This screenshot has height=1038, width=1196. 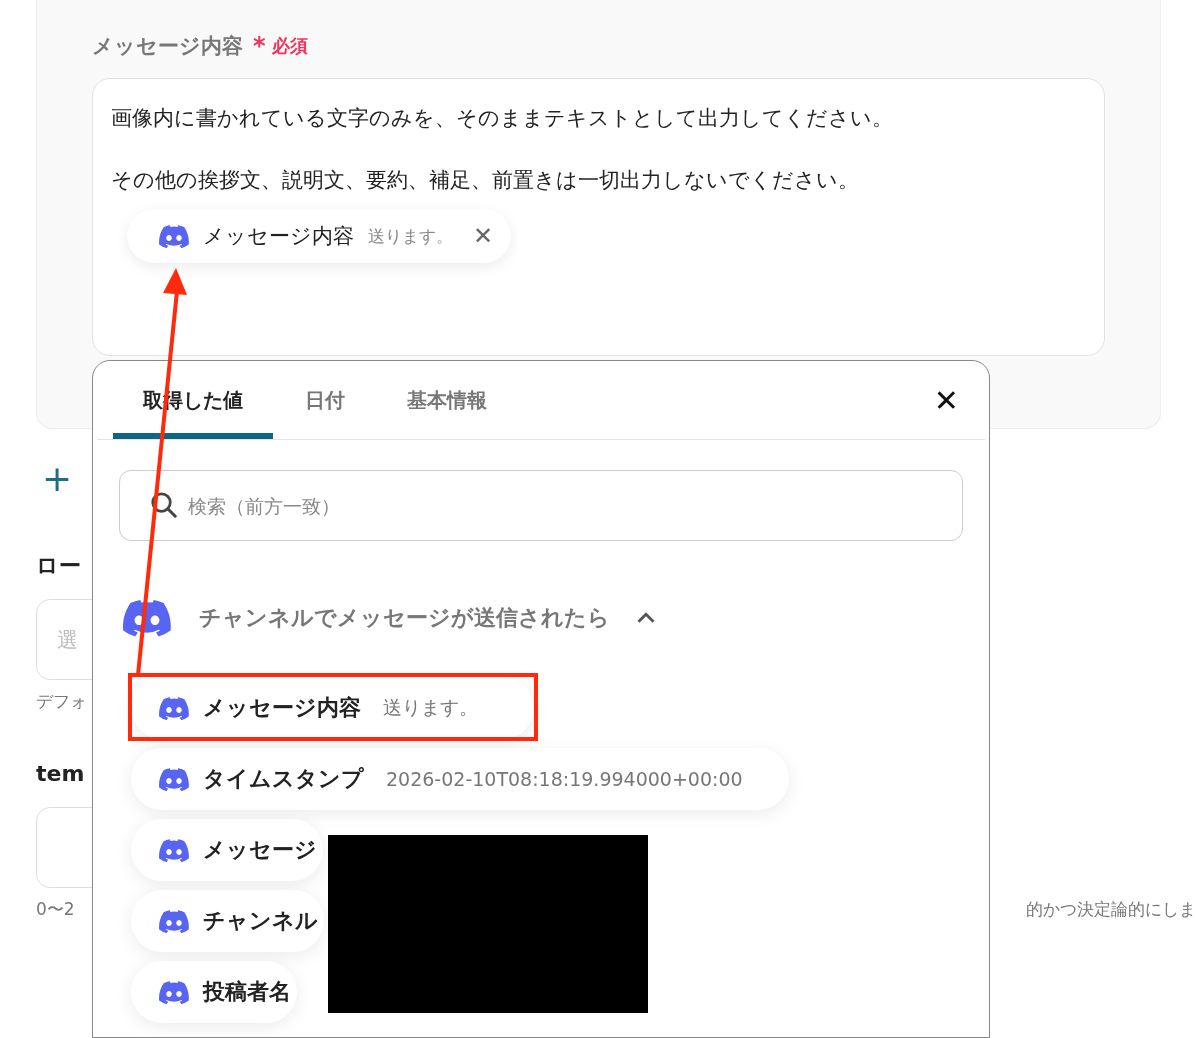 What do you see at coordinates (282, 708) in the screenshot?
I see `item-name: メッセージ内容` at bounding box center [282, 708].